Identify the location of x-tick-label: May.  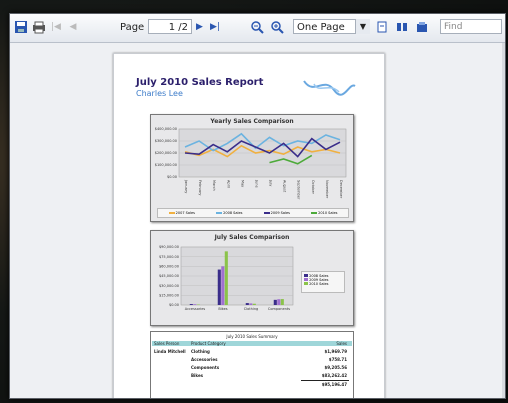
(242, 183).